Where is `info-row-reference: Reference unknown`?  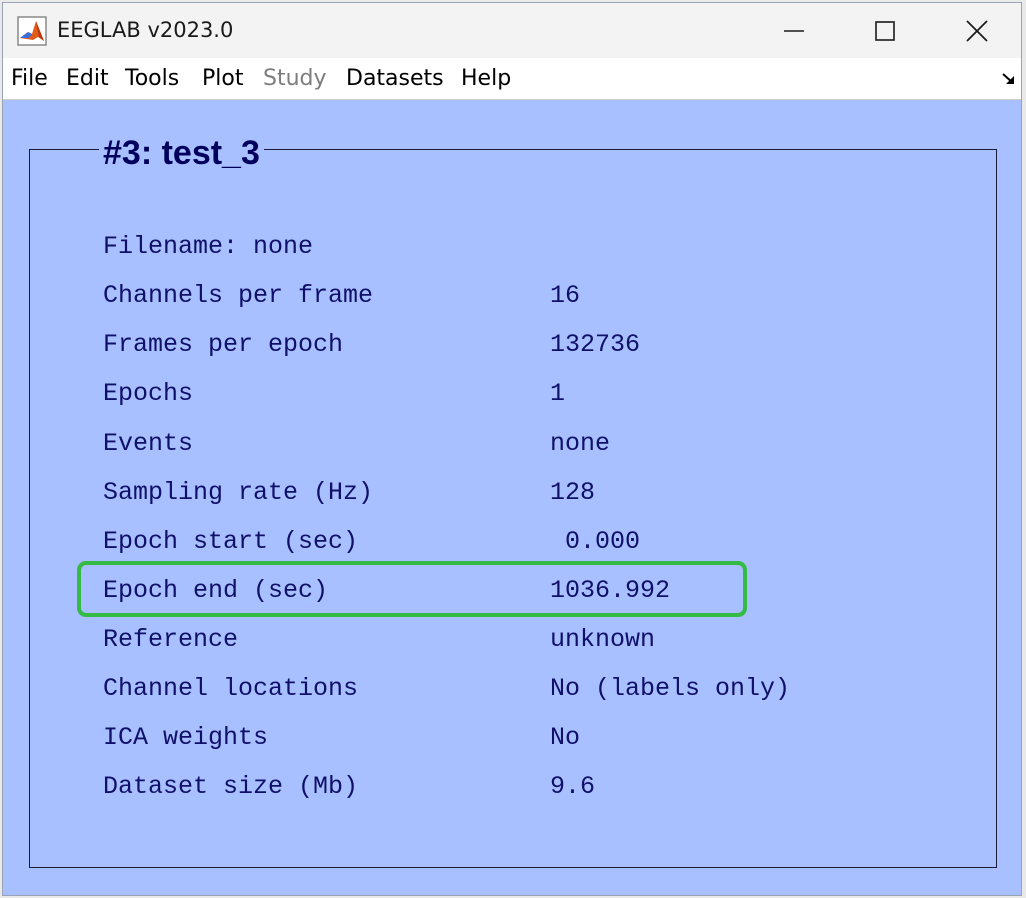 info-row-reference: Reference unknown is located at coordinates (512, 640).